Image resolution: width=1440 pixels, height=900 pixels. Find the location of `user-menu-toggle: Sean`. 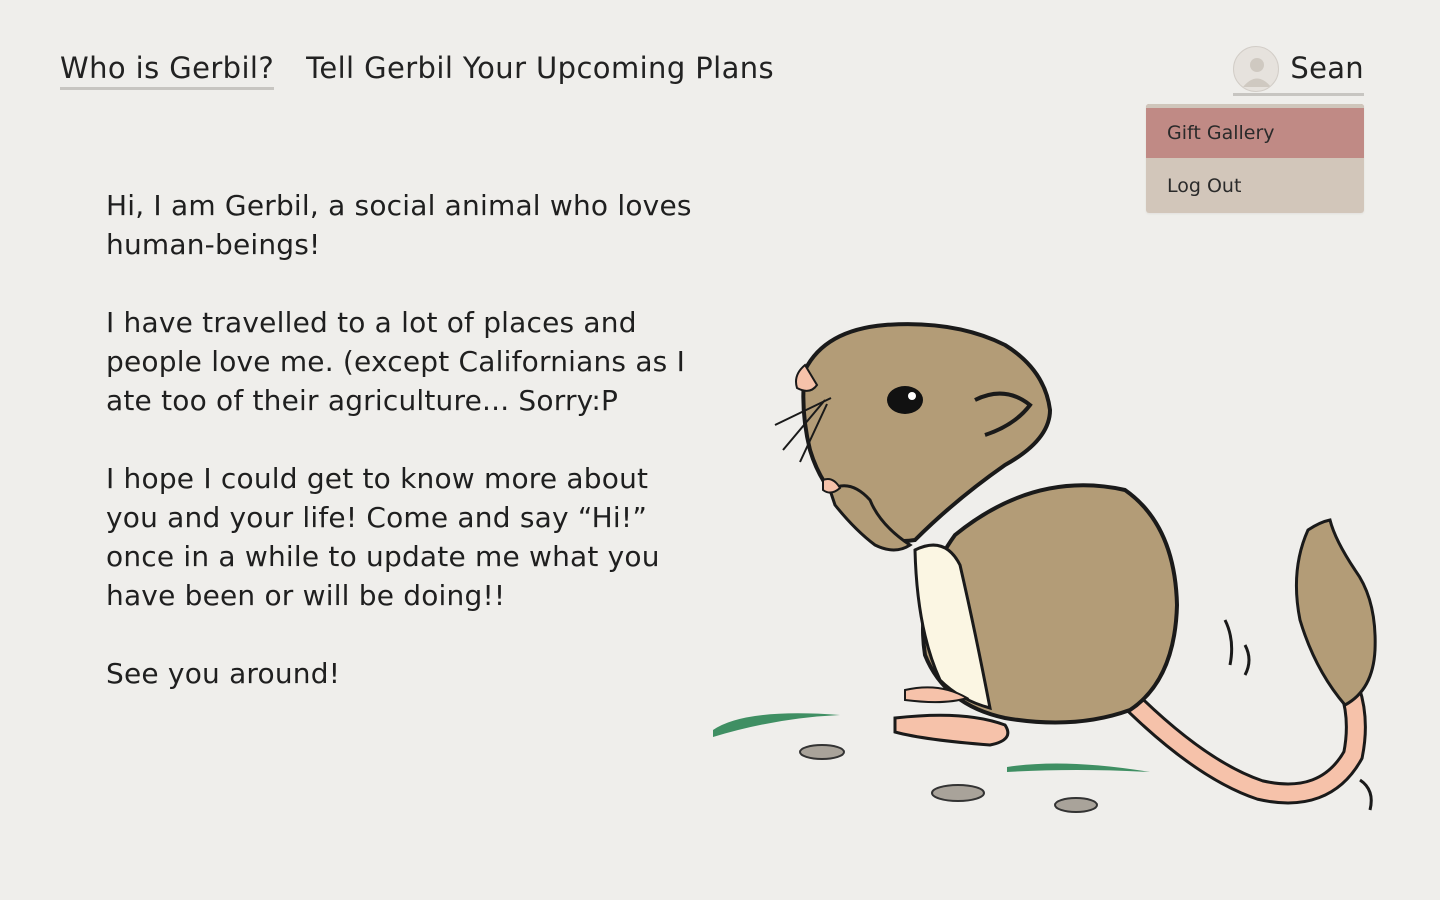

user-menu-toggle: Sean is located at coordinates (1298, 70).